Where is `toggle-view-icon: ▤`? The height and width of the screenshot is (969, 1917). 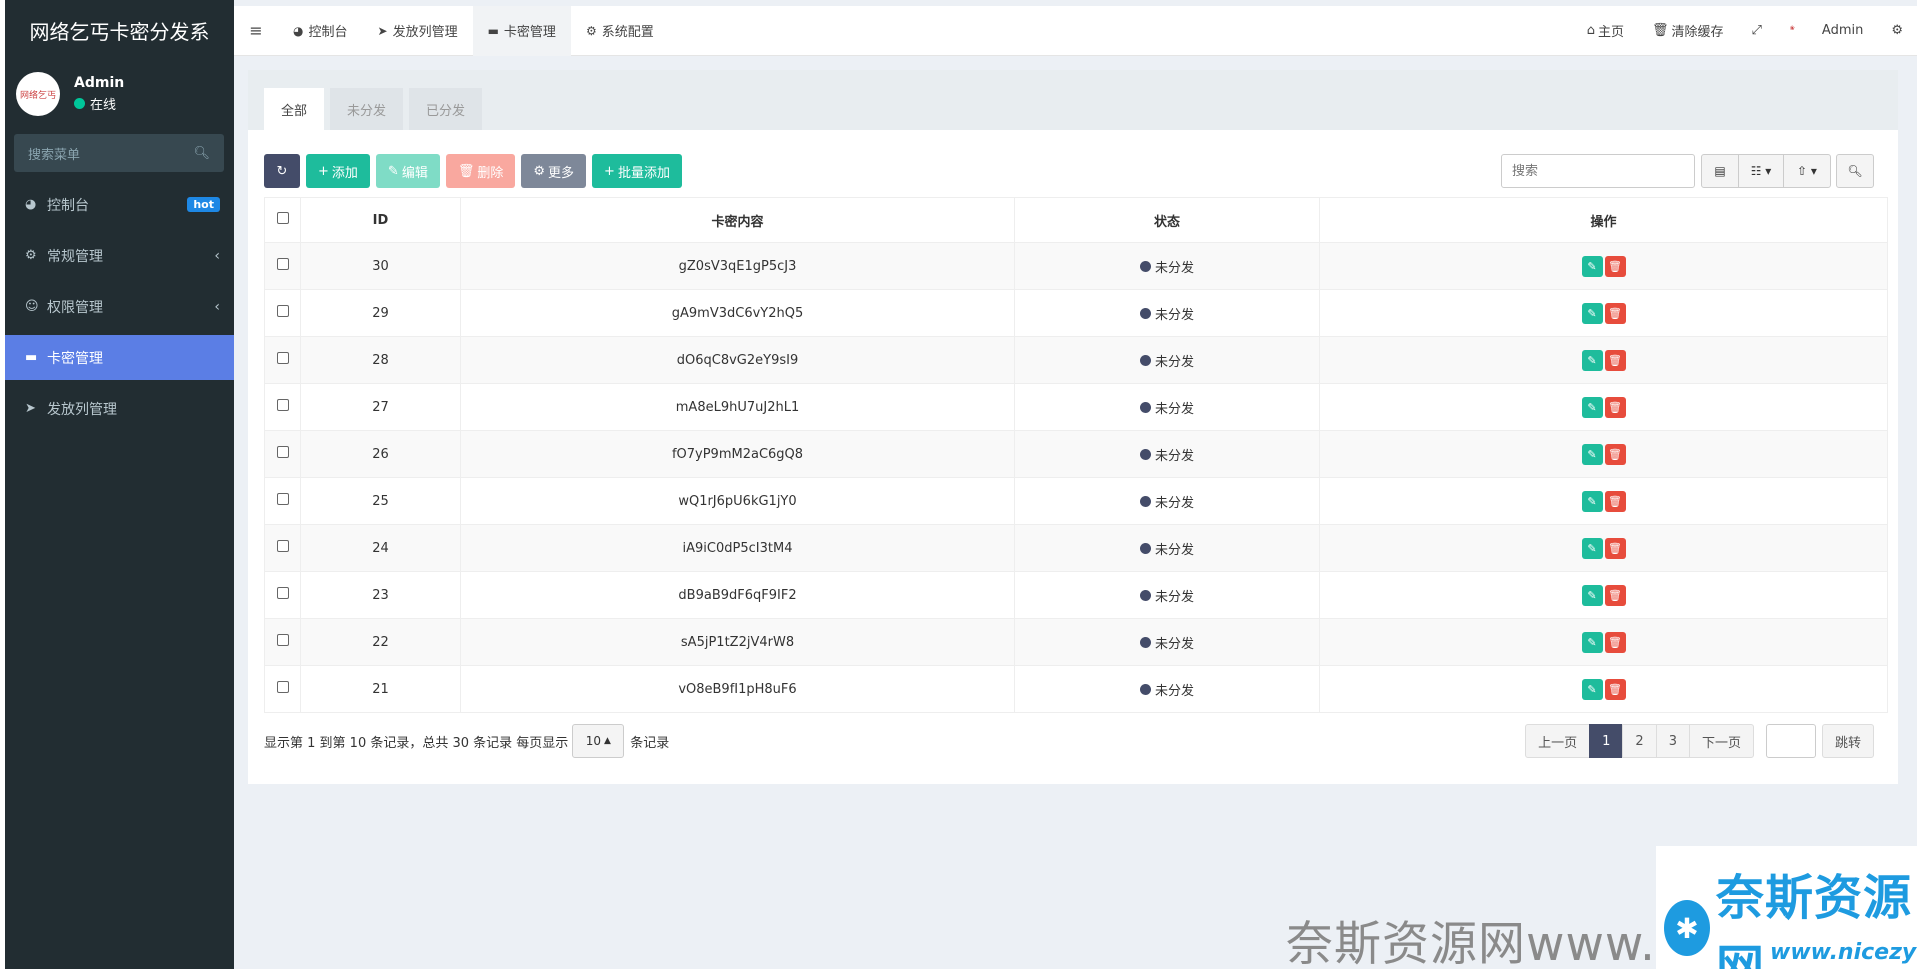 toggle-view-icon: ▤ is located at coordinates (1720, 171).